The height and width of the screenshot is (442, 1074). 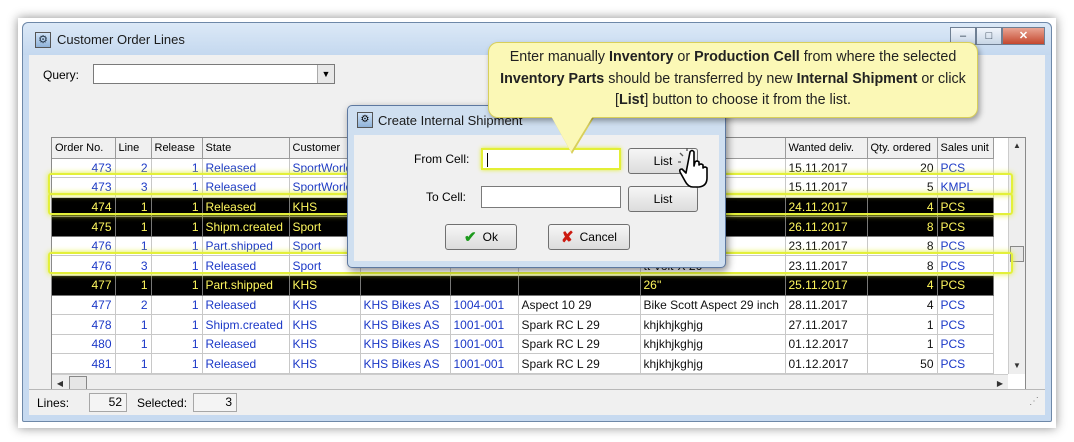 What do you see at coordinates (442, 159) in the screenshot?
I see `from-cell-label: From Cell:` at bounding box center [442, 159].